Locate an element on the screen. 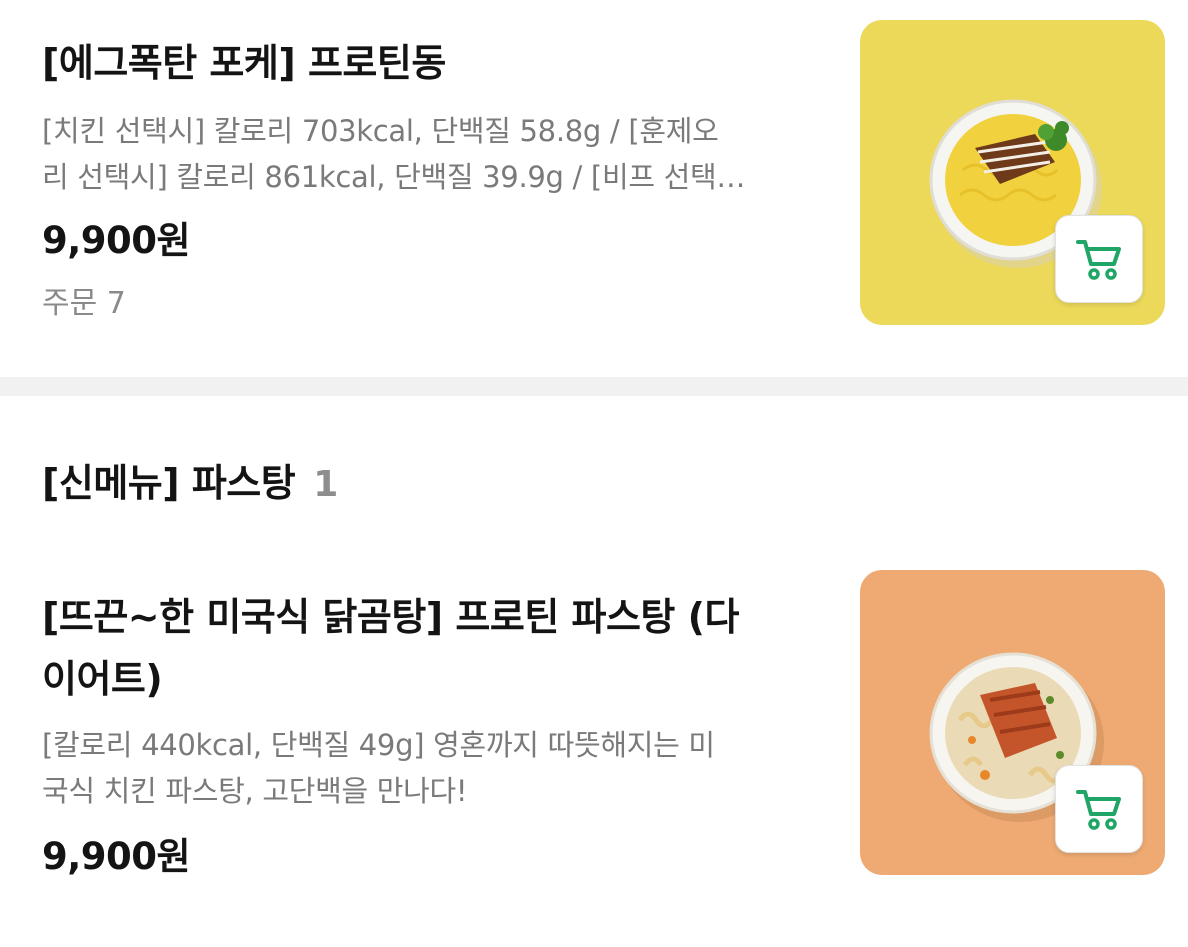  section-divider is located at coordinates (594, 386).